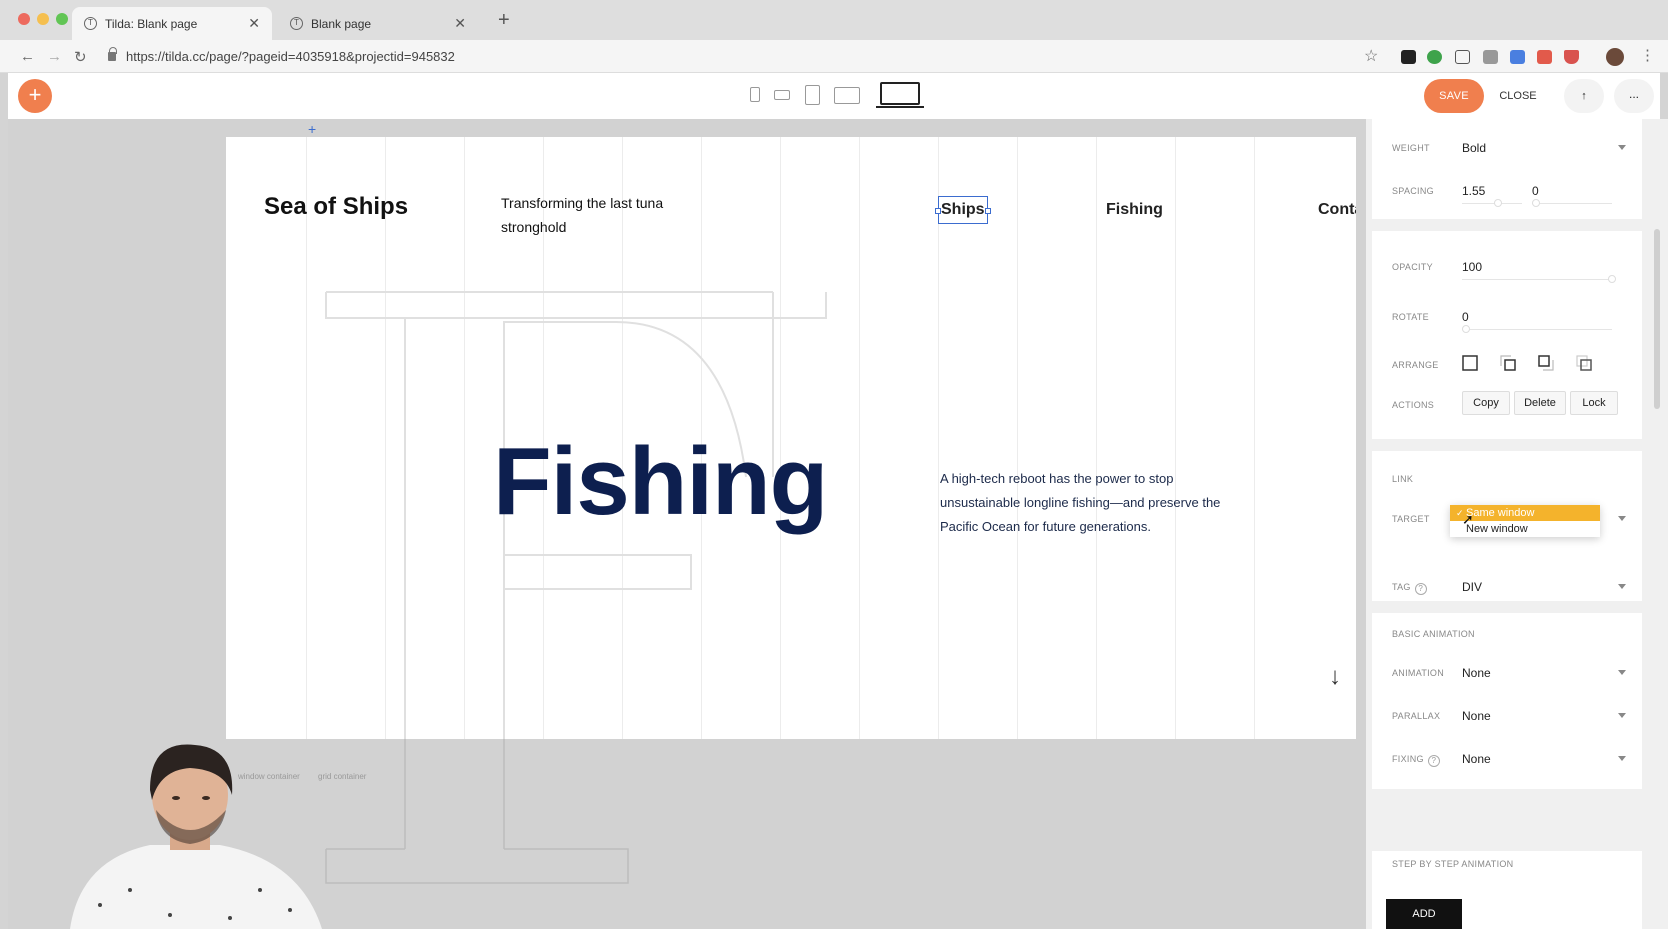 The width and height of the screenshot is (1668, 929). Describe the element at coordinates (847, 95) in the screenshot. I see `device-tablet-landscape-icon` at that location.